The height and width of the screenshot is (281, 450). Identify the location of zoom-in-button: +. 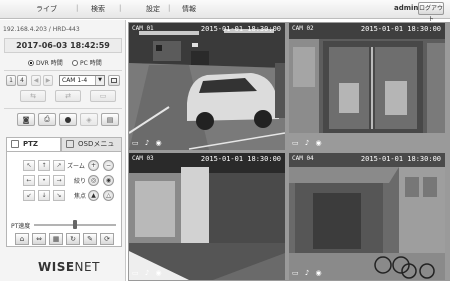
(93, 165).